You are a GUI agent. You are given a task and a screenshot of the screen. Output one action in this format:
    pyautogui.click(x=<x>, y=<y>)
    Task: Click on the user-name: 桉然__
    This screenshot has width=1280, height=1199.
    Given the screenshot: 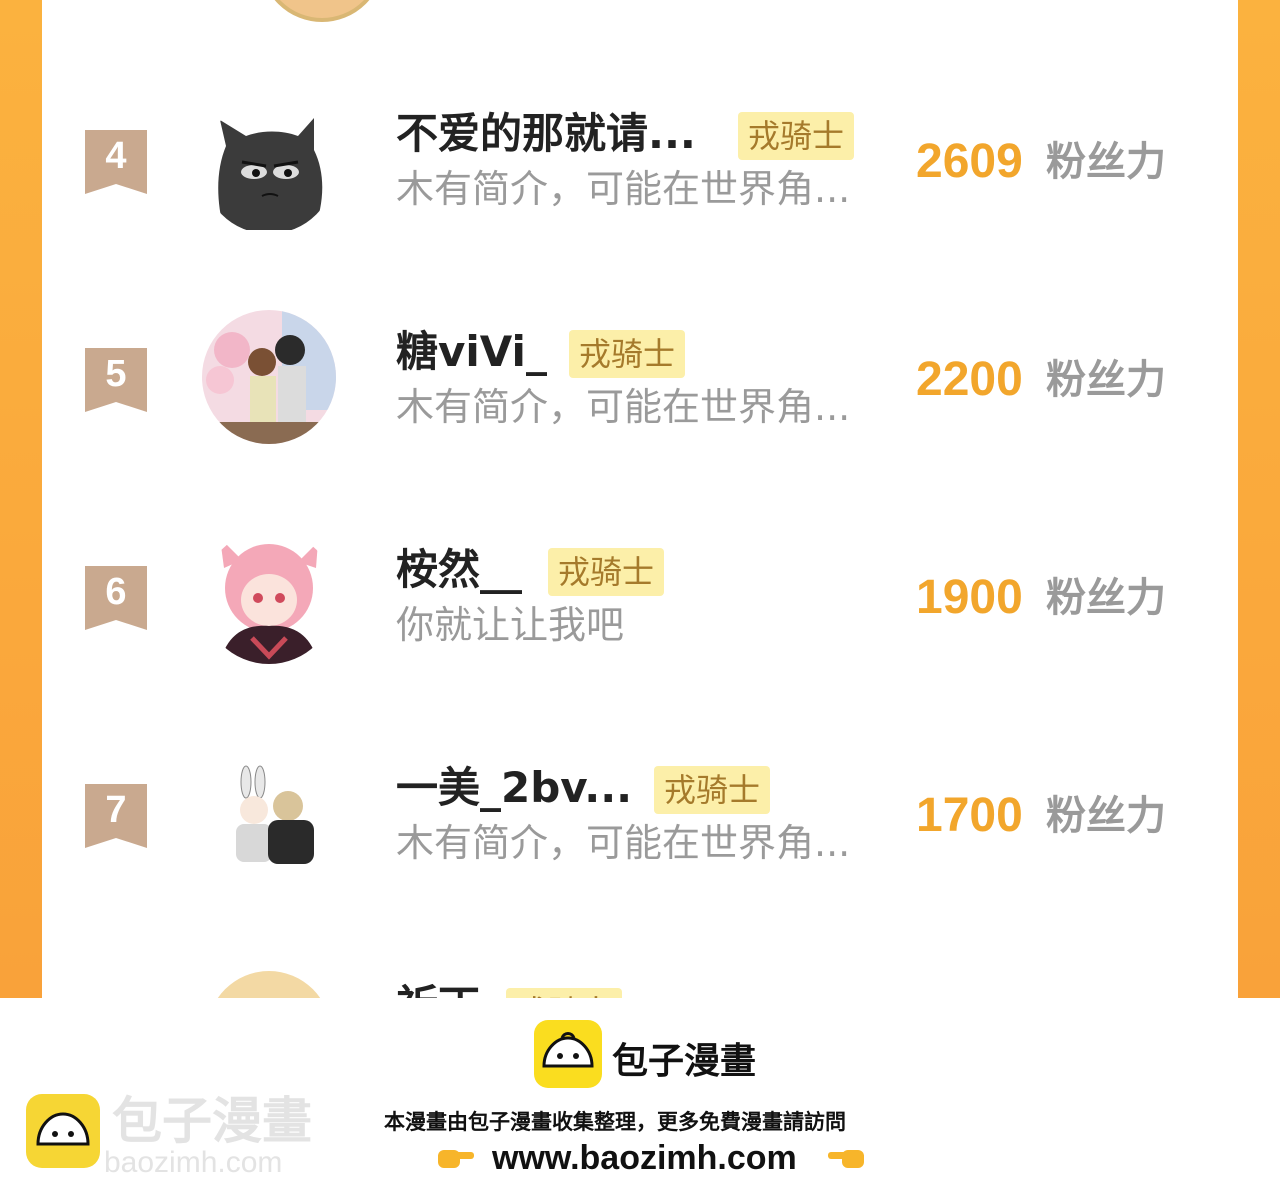 What is the action you would take?
    pyautogui.click(x=459, y=570)
    